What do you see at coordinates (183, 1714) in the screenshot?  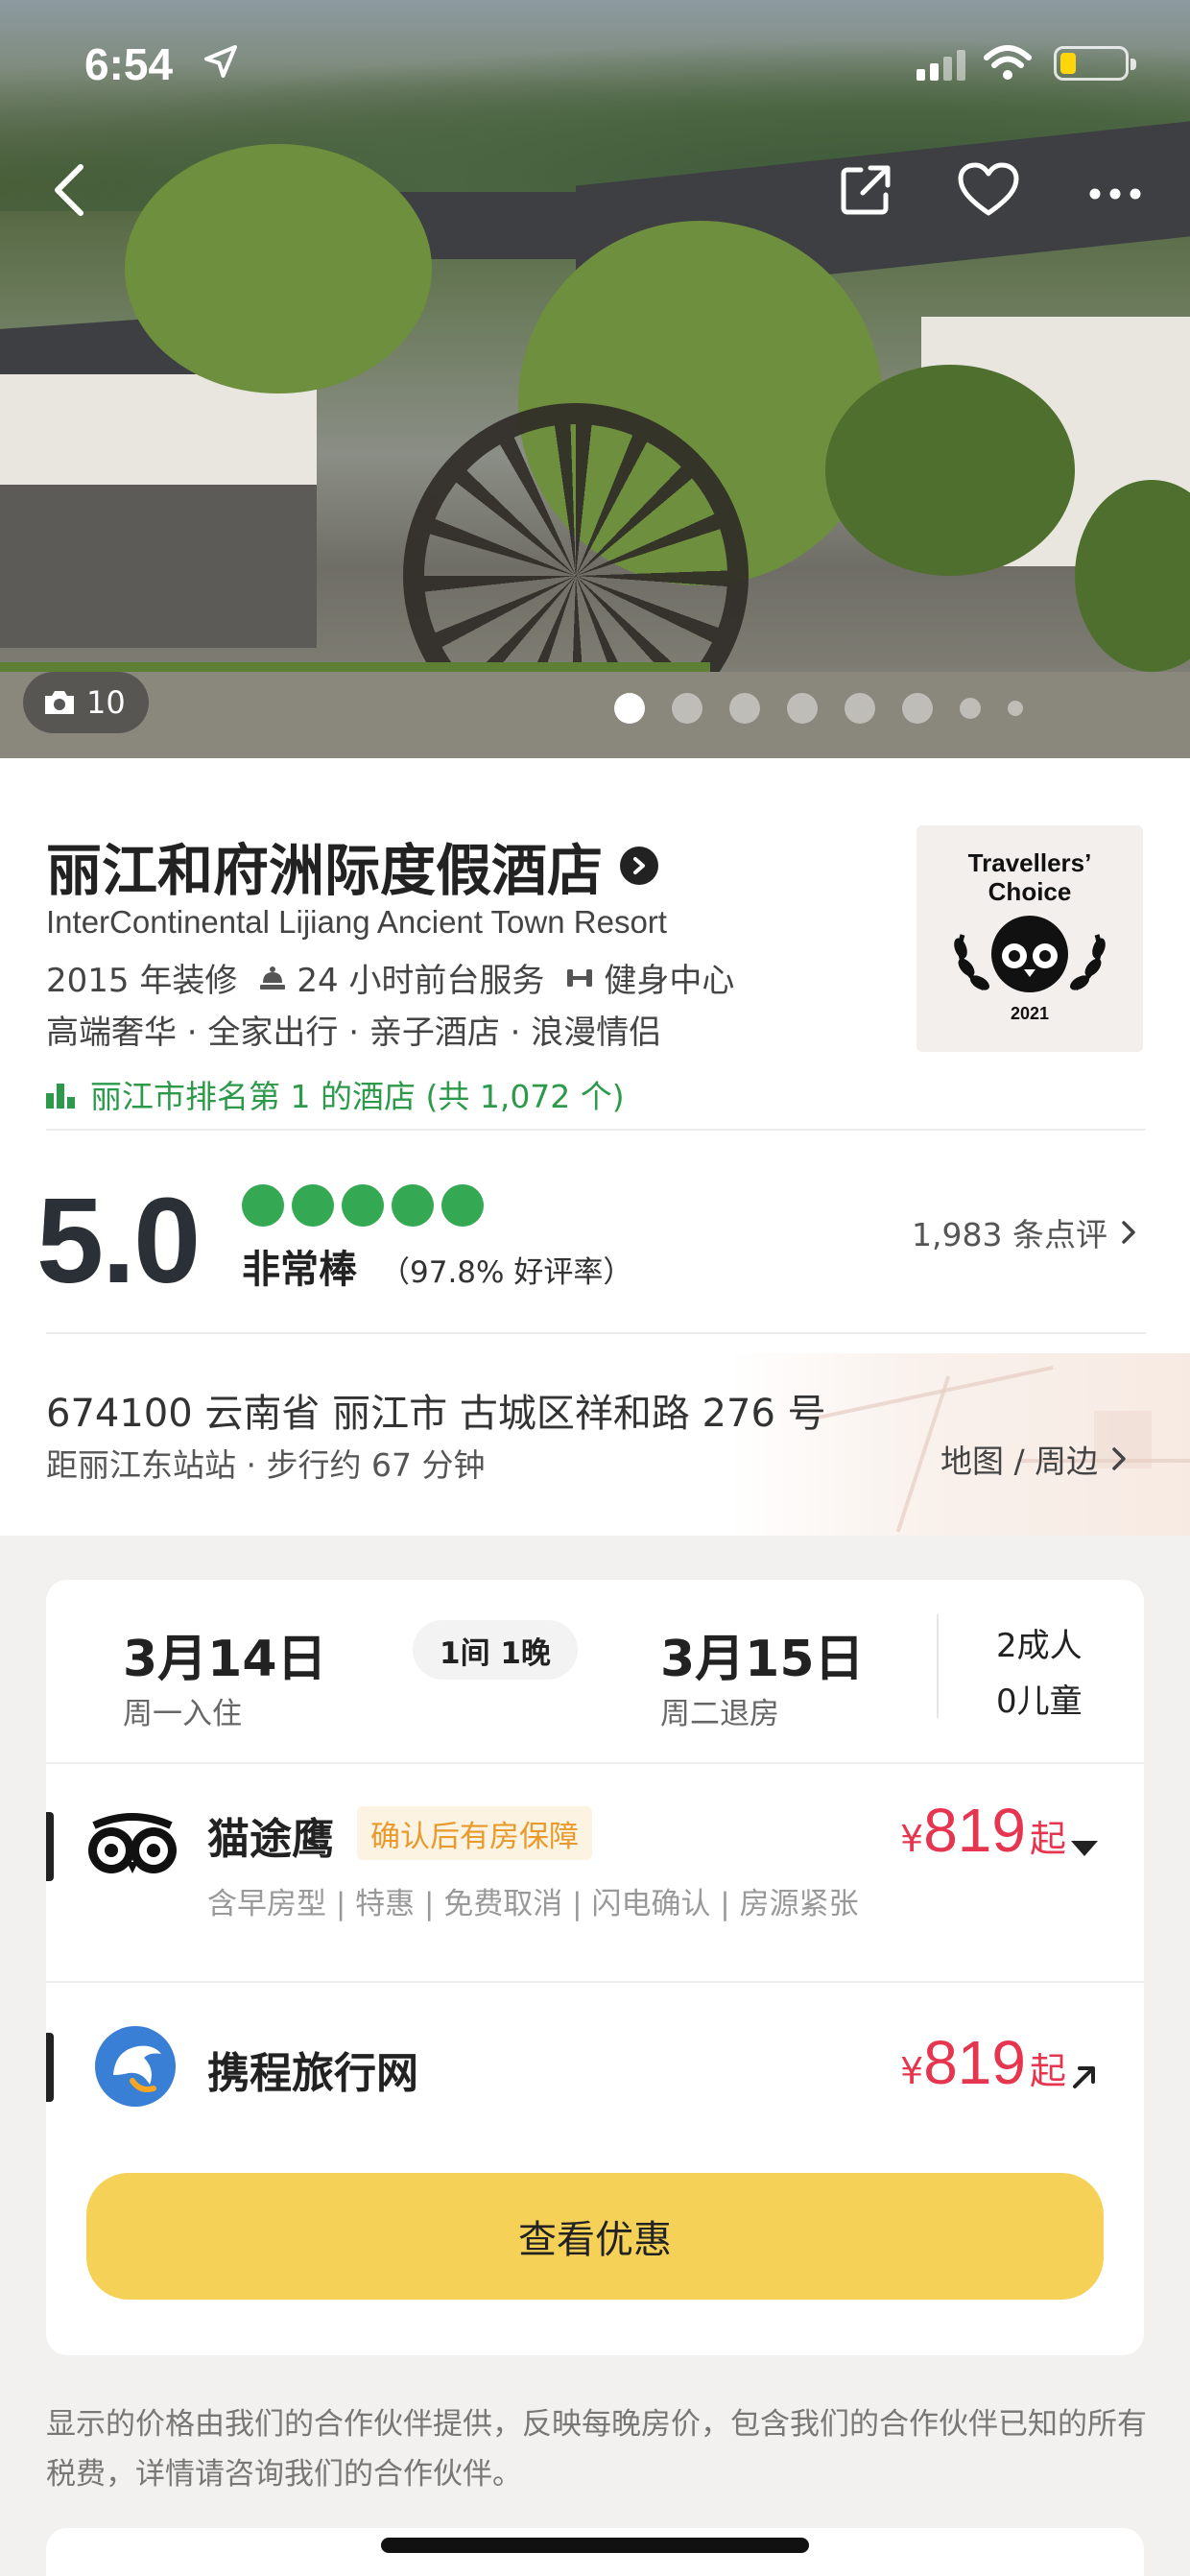 I see `checkin-label: 周一入住` at bounding box center [183, 1714].